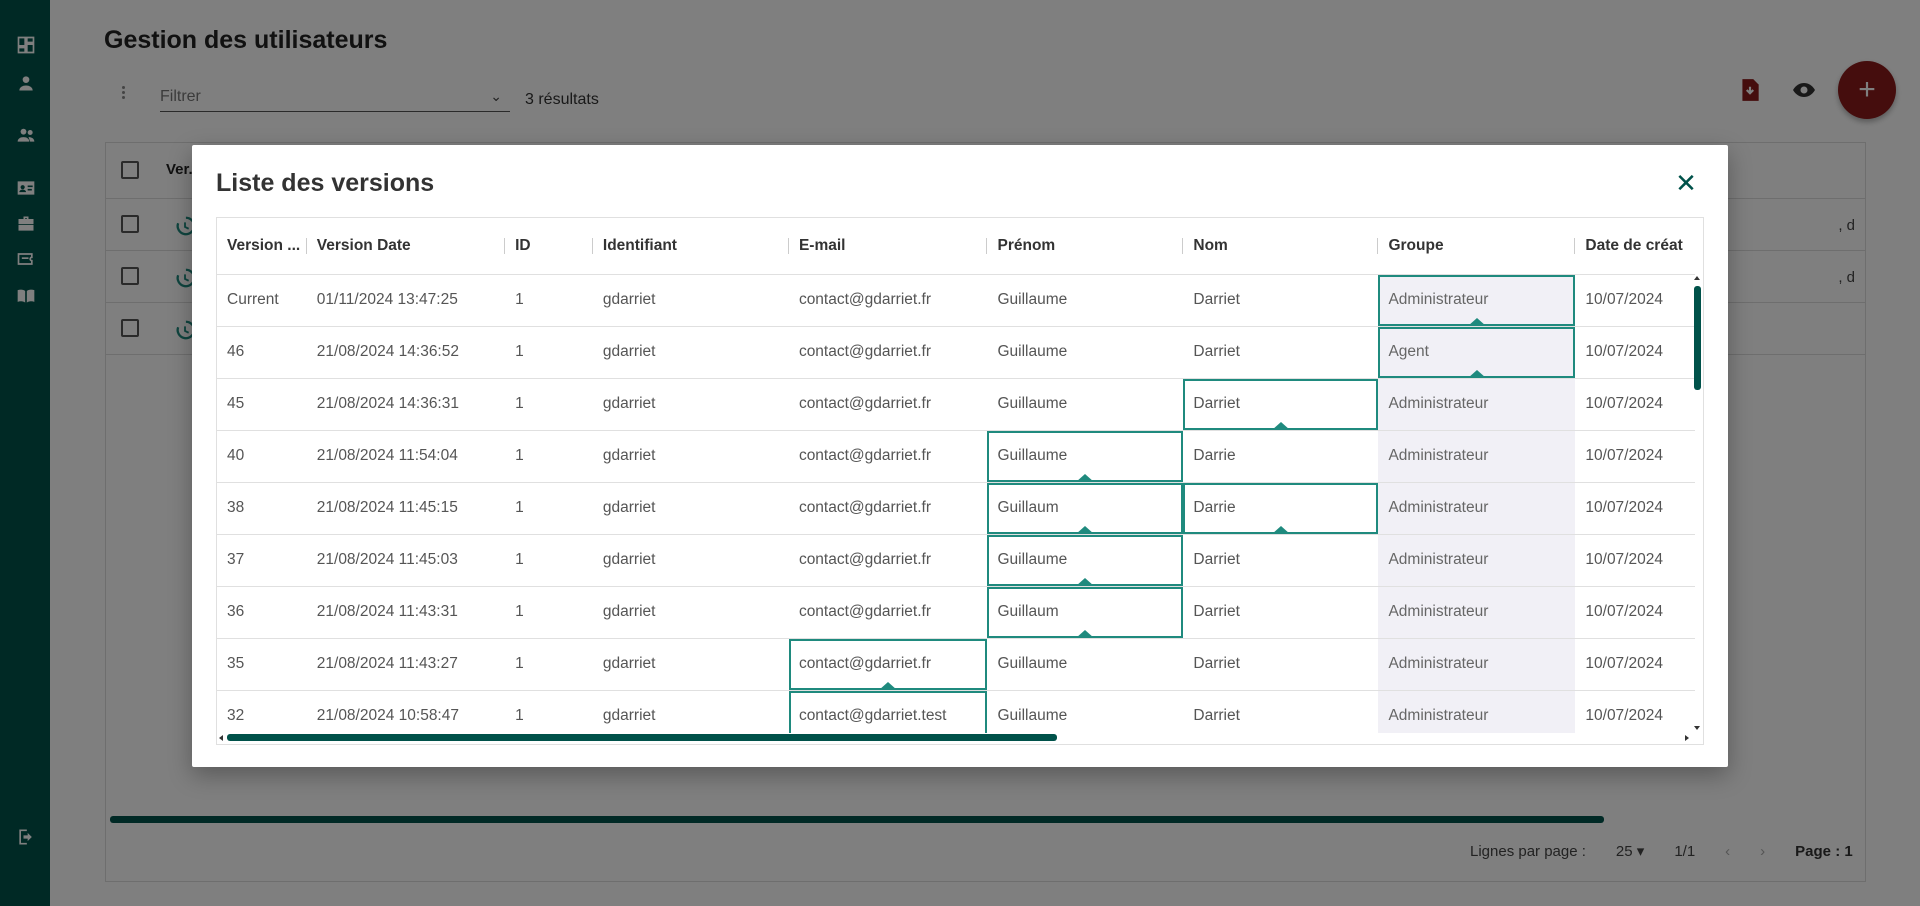 The width and height of the screenshot is (1920, 906). I want to click on column-header-label: Date de créat, so click(1634, 245).